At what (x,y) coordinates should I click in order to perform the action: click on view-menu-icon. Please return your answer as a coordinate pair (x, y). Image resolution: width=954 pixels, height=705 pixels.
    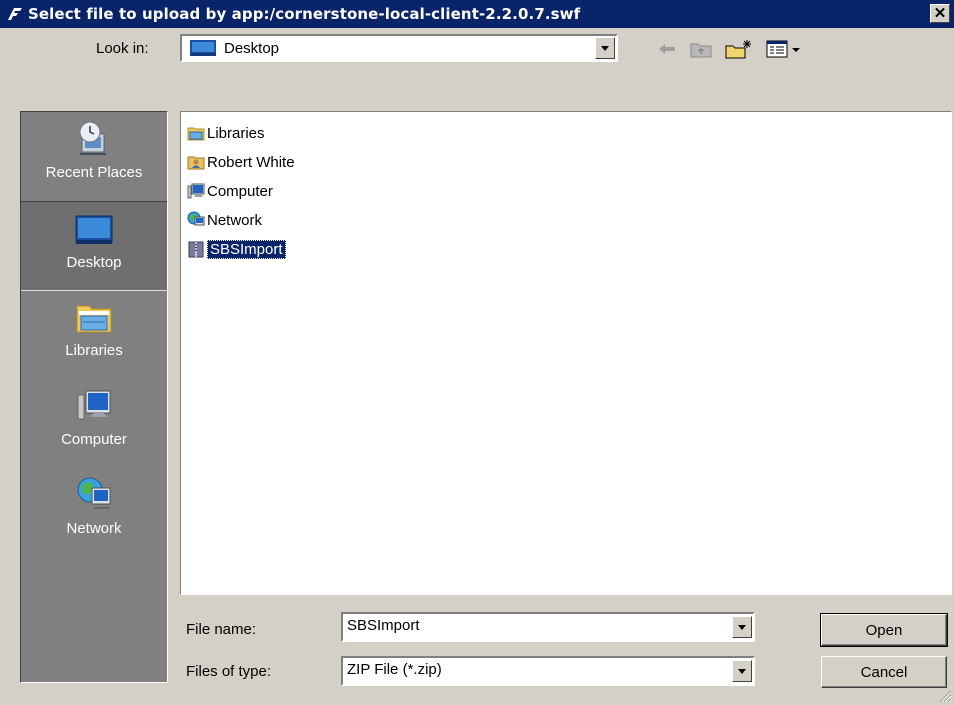
    Looking at the image, I should click on (783, 49).